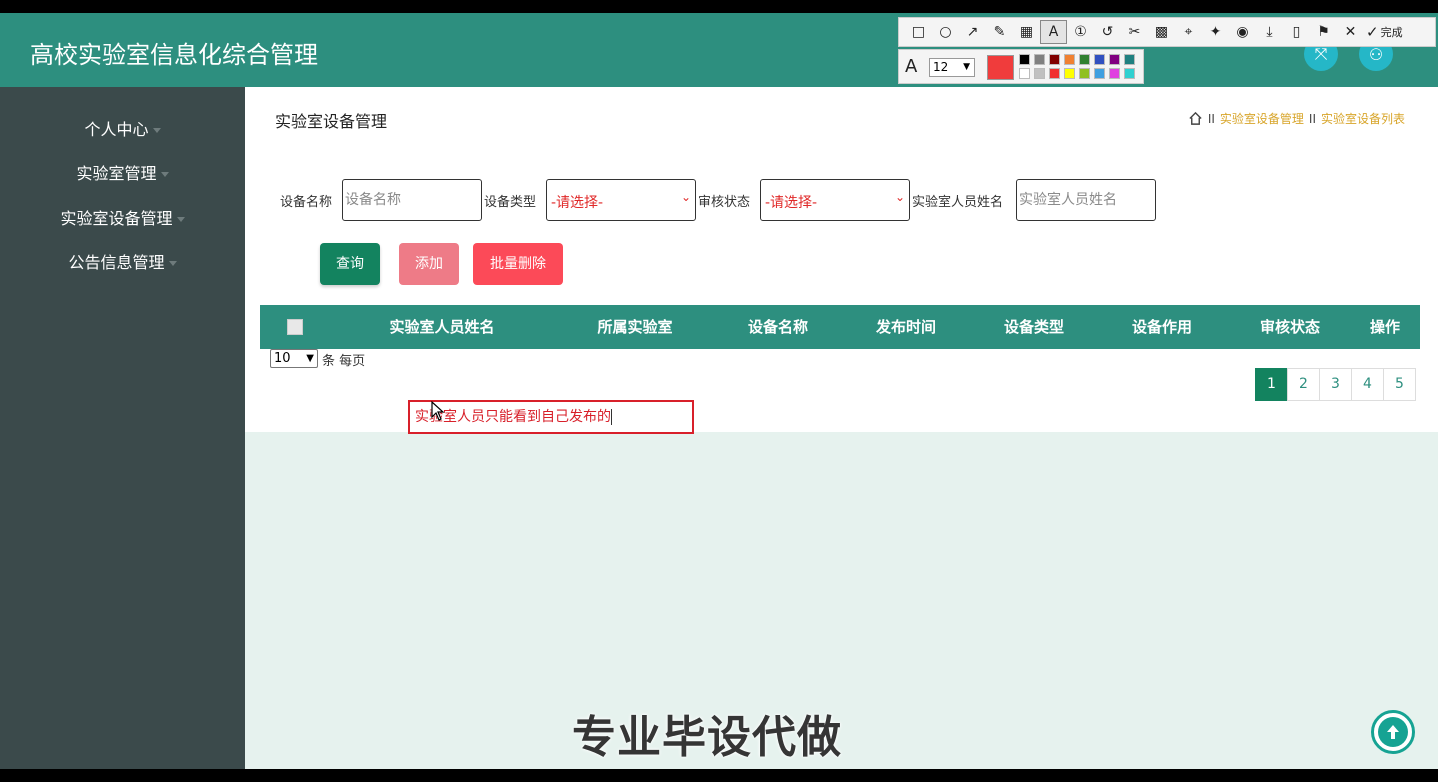 The height and width of the screenshot is (782, 1438). Describe the element at coordinates (1021, 66) in the screenshot. I see `text-style-toolbar: A 12 ▼` at that location.